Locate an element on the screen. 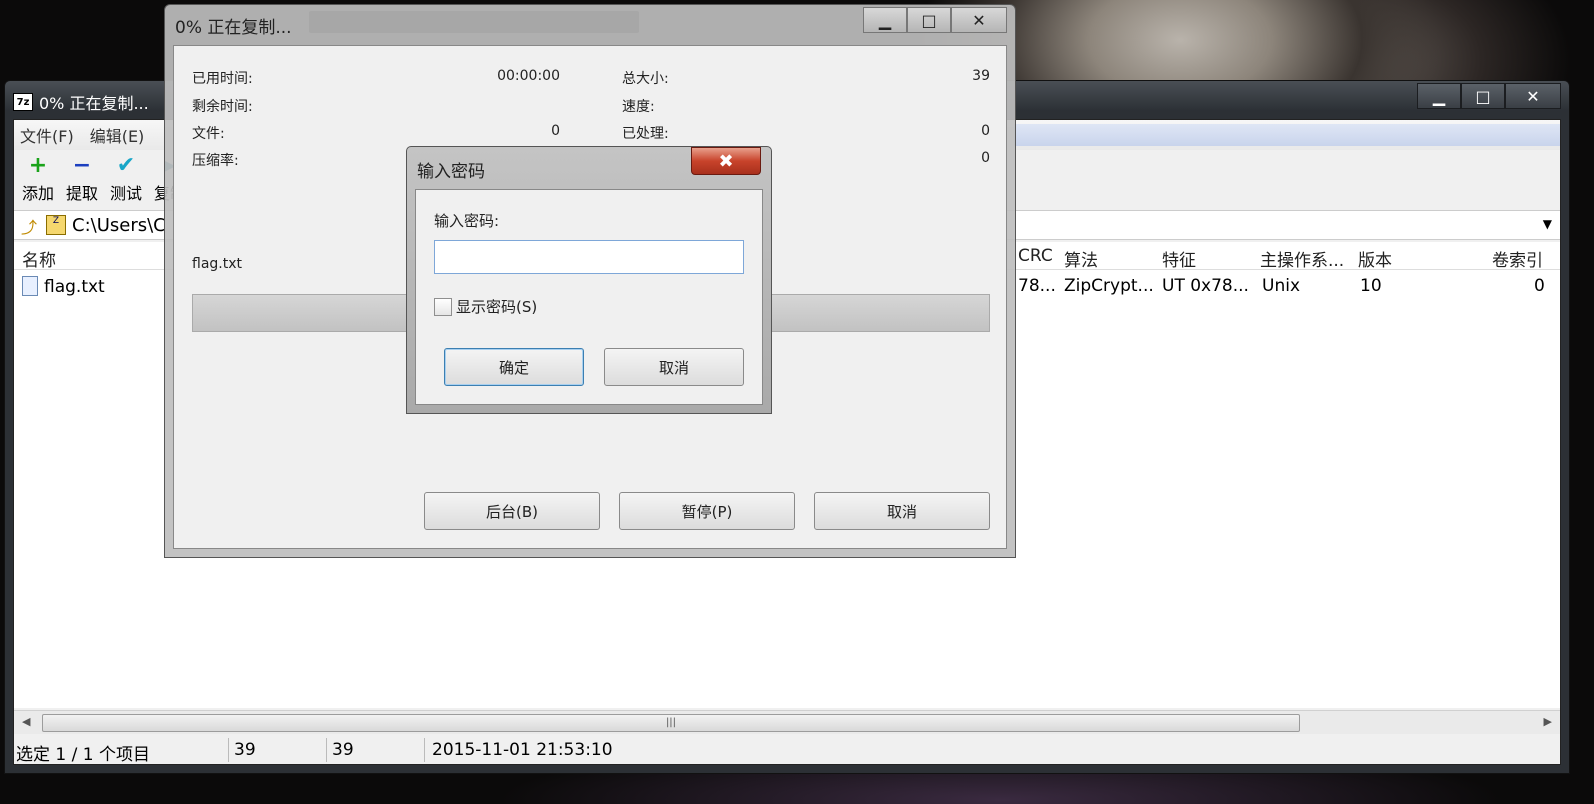 Image resolution: width=1594 pixels, height=804 pixels. ok-button: 确定 is located at coordinates (514, 367).